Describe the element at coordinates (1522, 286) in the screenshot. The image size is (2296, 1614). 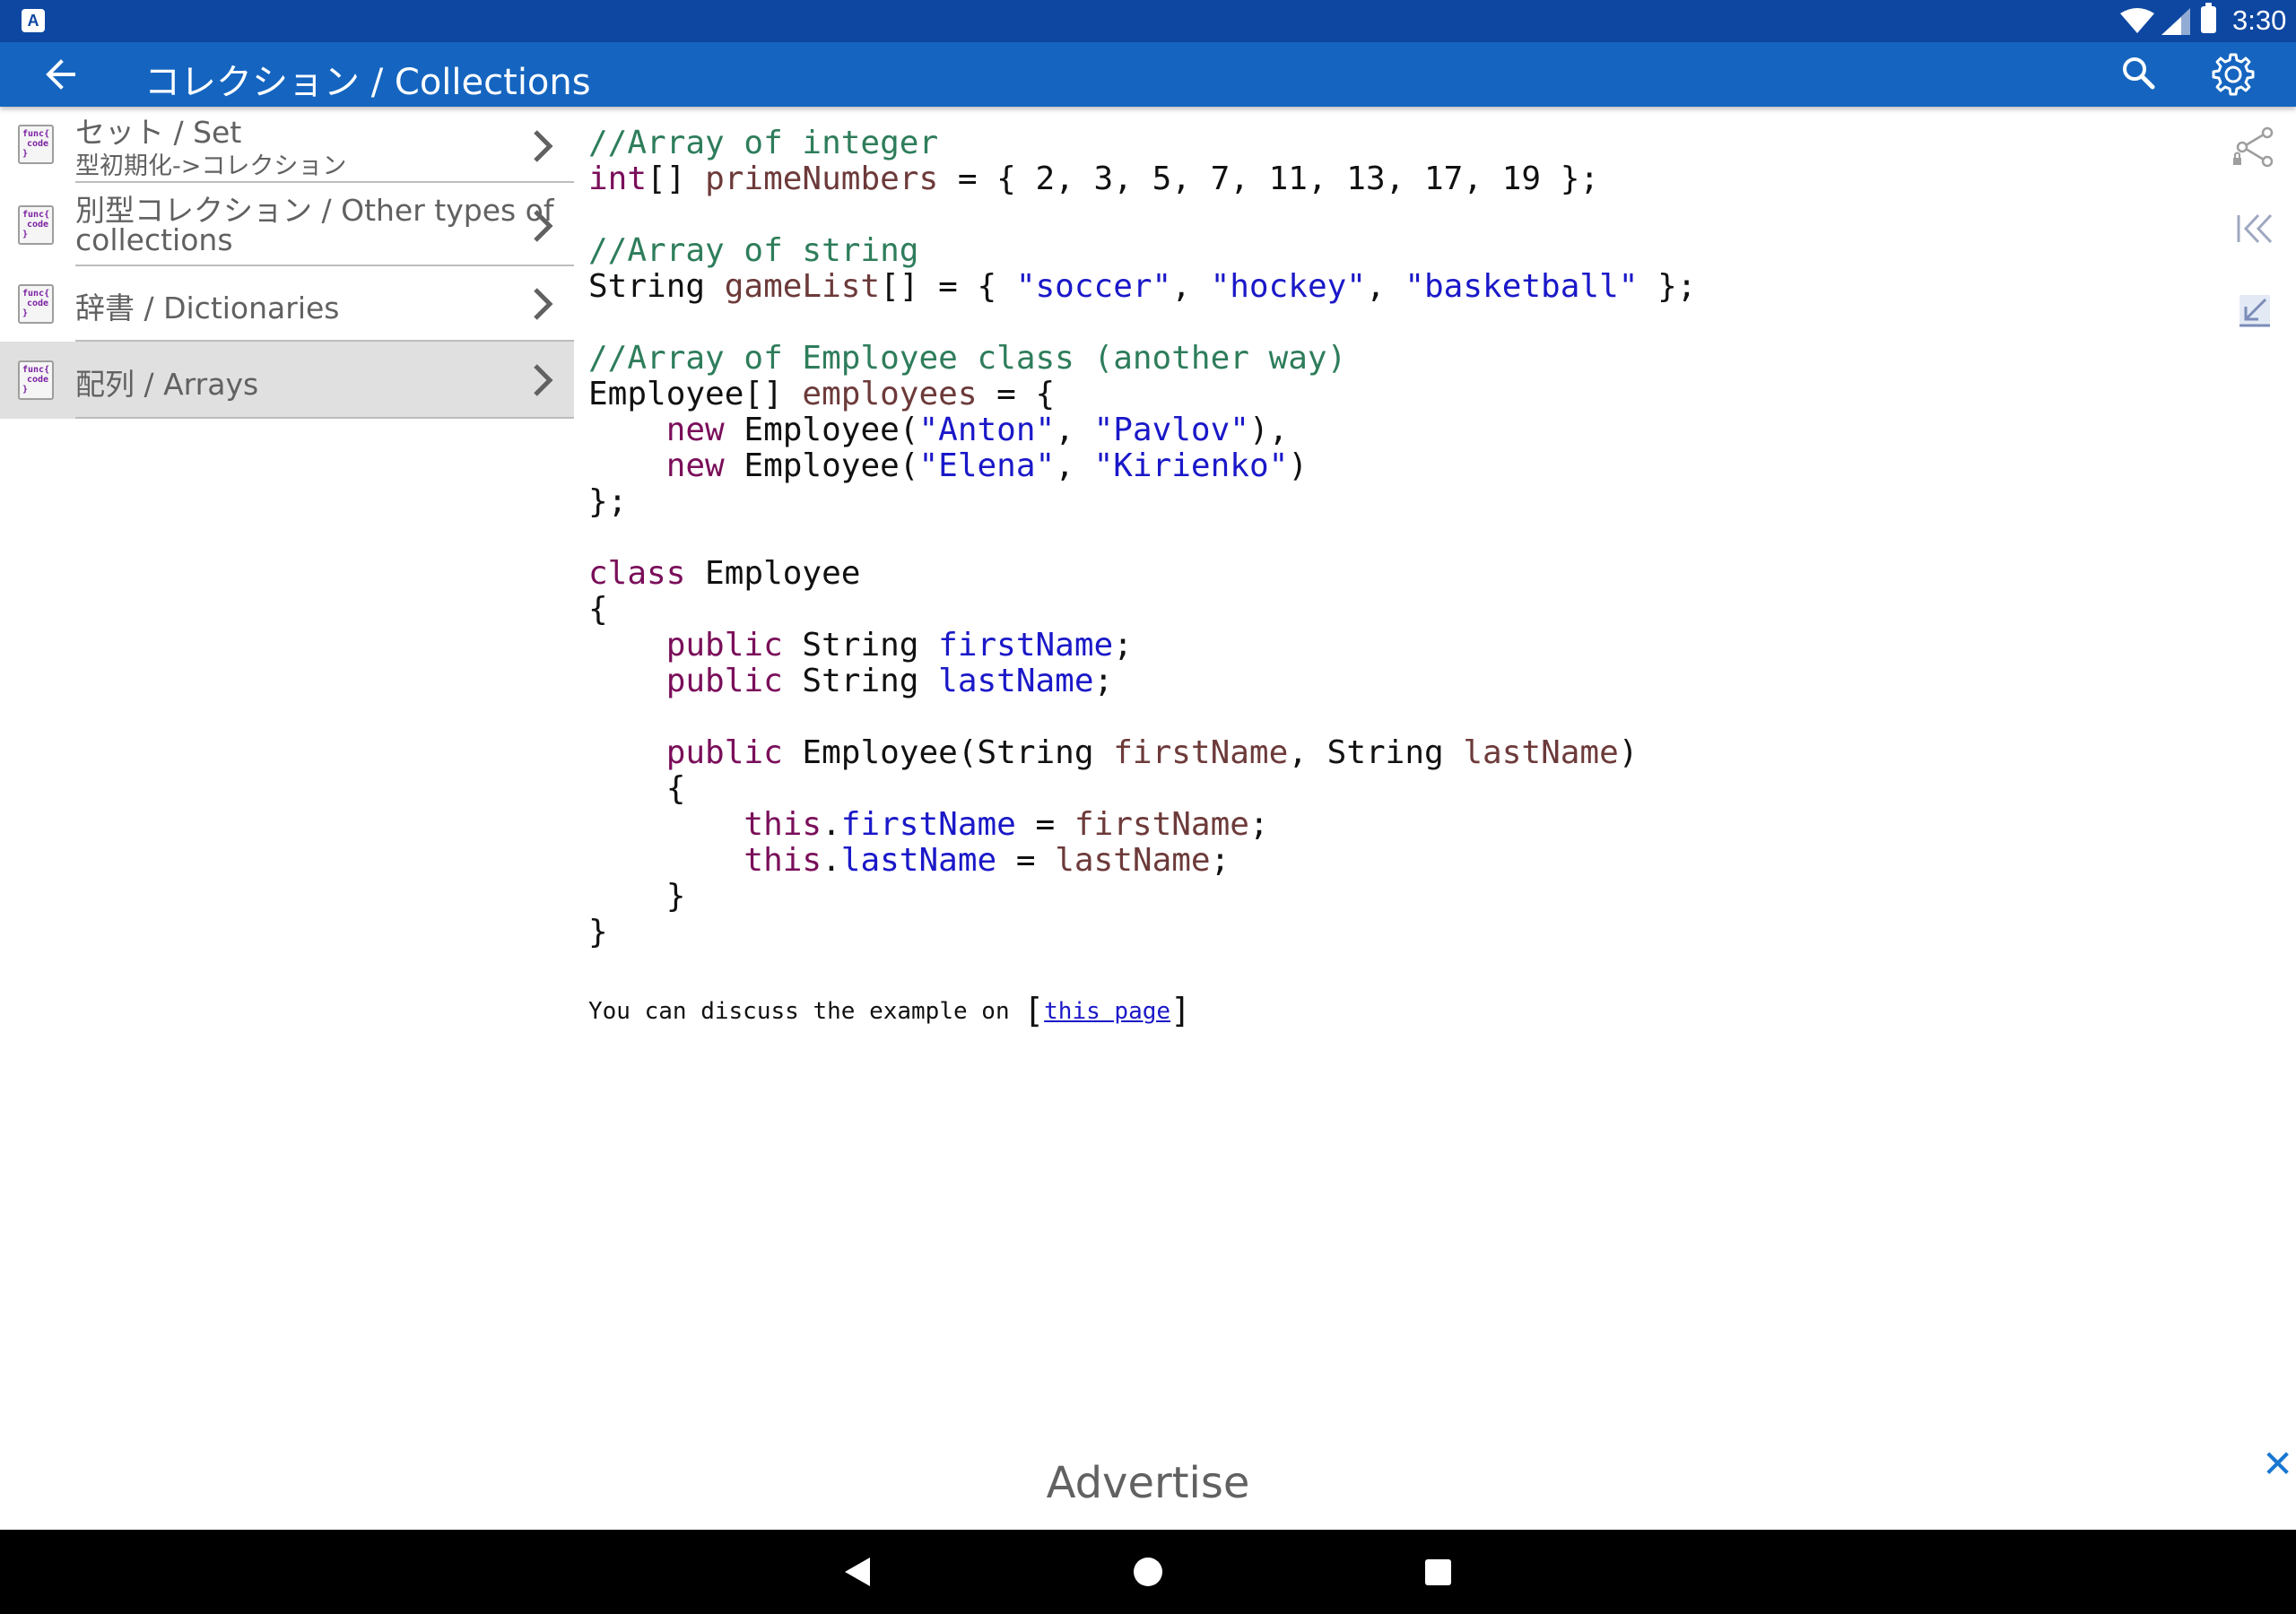
I see `code-token-string: "basketball"` at that location.